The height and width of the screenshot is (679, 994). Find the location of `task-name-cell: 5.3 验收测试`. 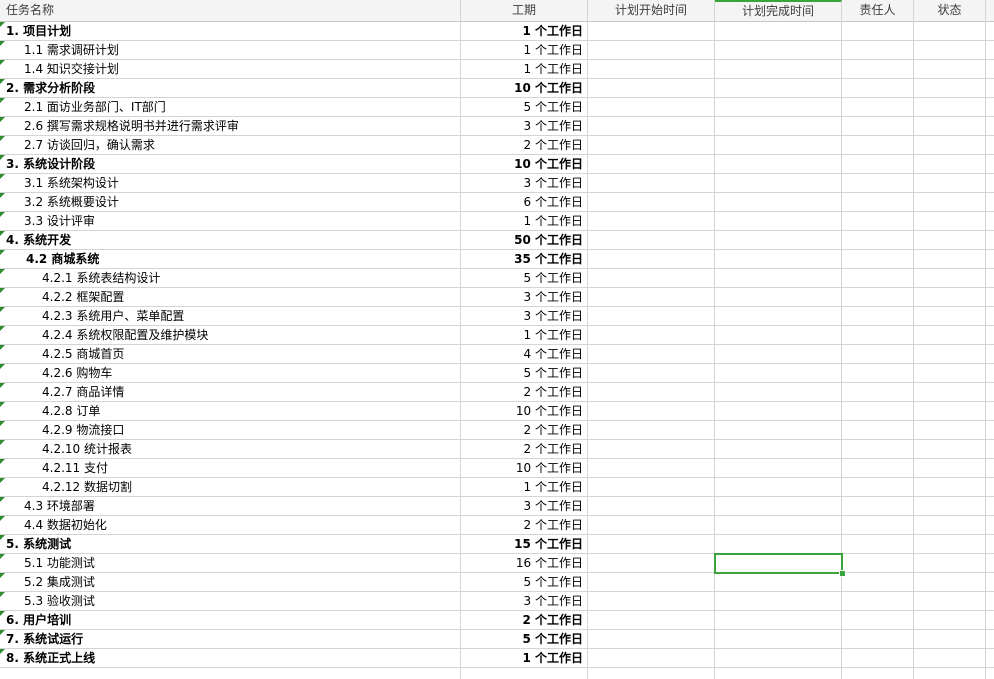

task-name-cell: 5.3 验收测试 is located at coordinates (230, 601).